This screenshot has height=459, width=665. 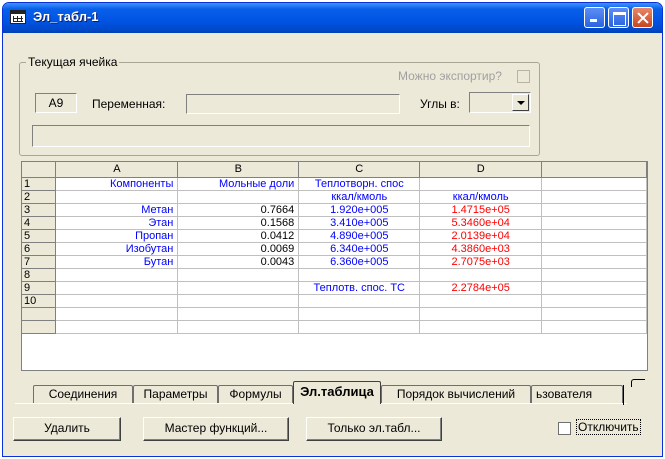 I want to click on row-header: 7, so click(x=39, y=262).